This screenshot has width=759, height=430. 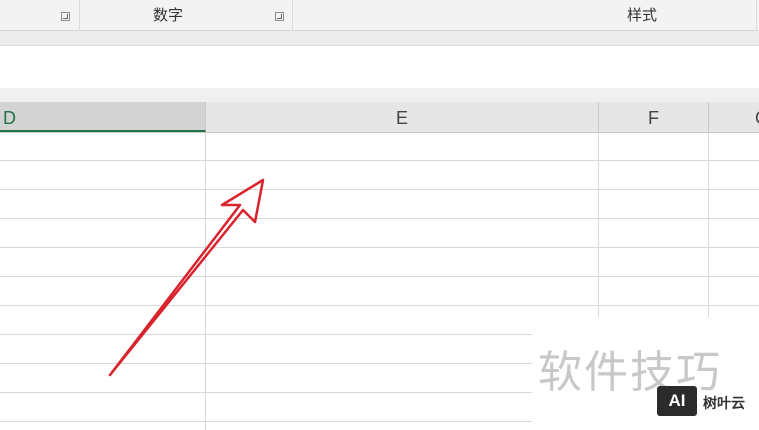 What do you see at coordinates (734, 117) in the screenshot?
I see `column-header-g: G` at bounding box center [734, 117].